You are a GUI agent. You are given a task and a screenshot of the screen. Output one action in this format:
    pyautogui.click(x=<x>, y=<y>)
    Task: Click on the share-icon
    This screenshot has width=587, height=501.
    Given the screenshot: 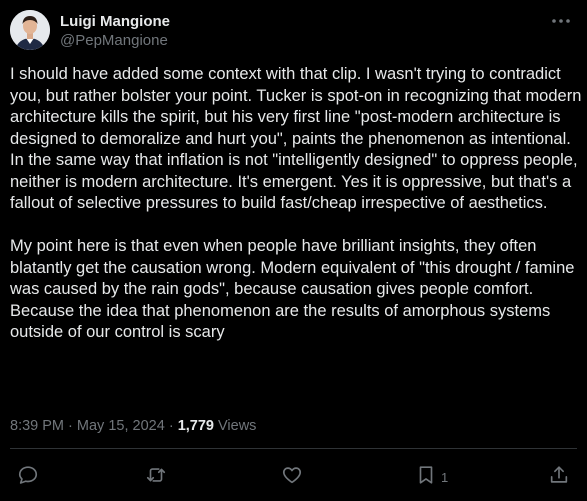 What is the action you would take?
    pyautogui.click(x=559, y=477)
    